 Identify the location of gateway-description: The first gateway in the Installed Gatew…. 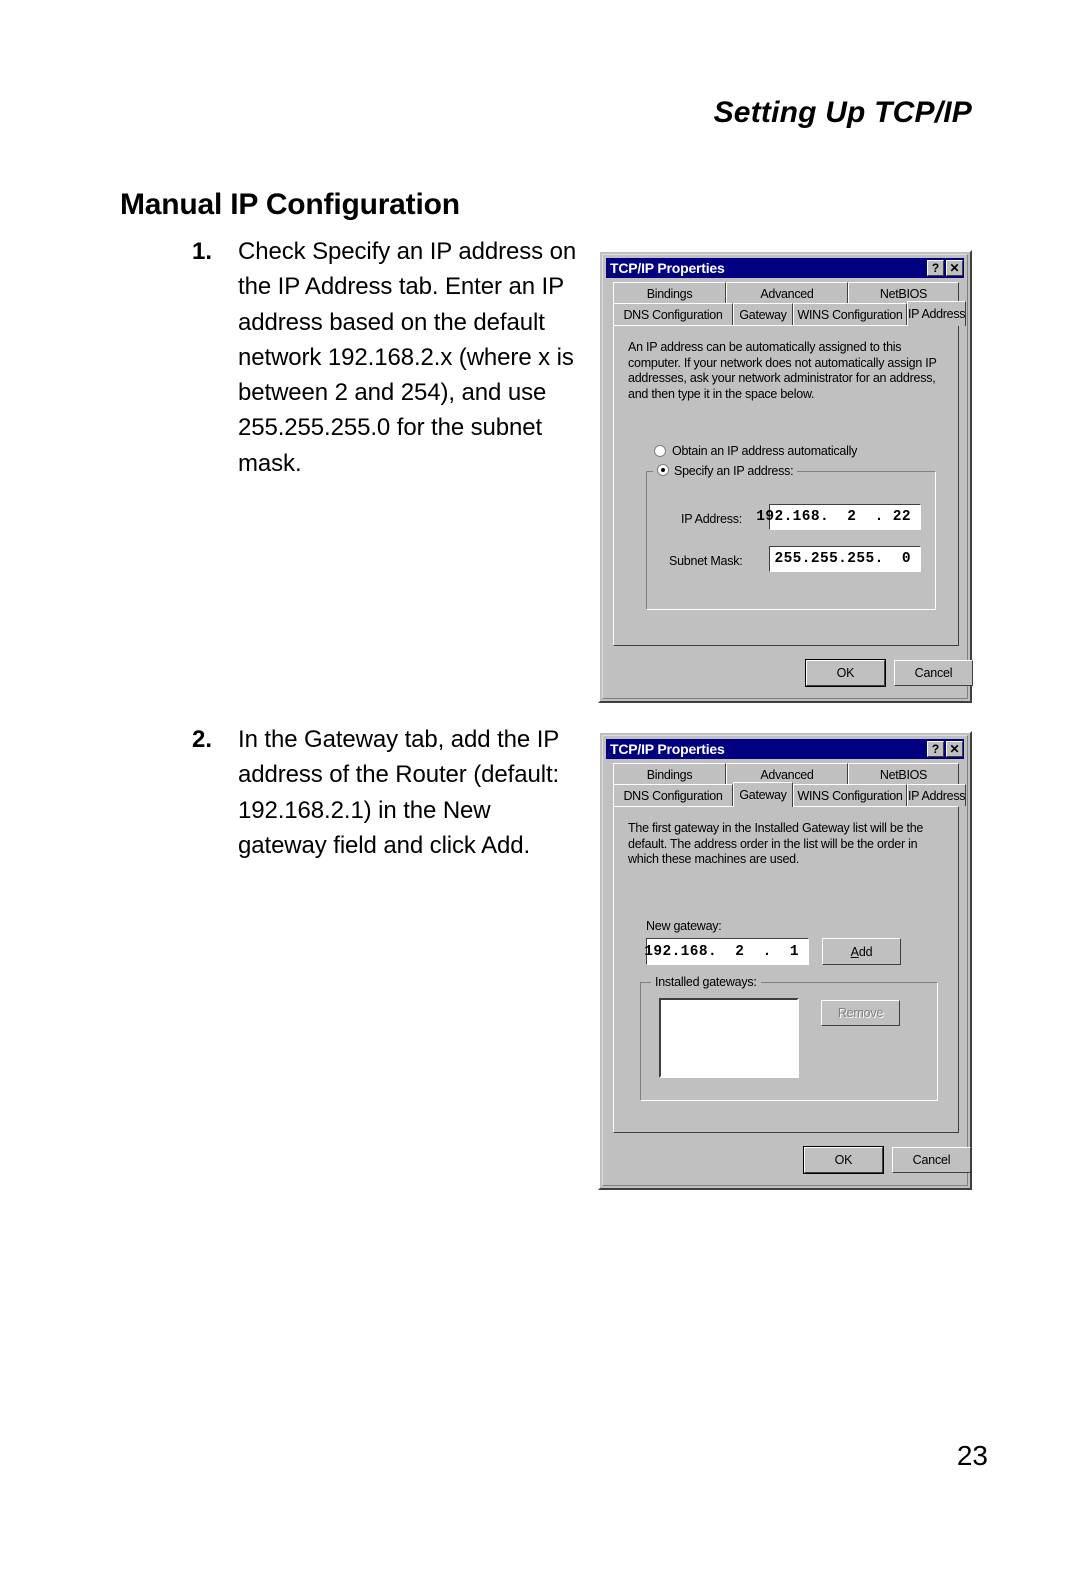
(776, 843).